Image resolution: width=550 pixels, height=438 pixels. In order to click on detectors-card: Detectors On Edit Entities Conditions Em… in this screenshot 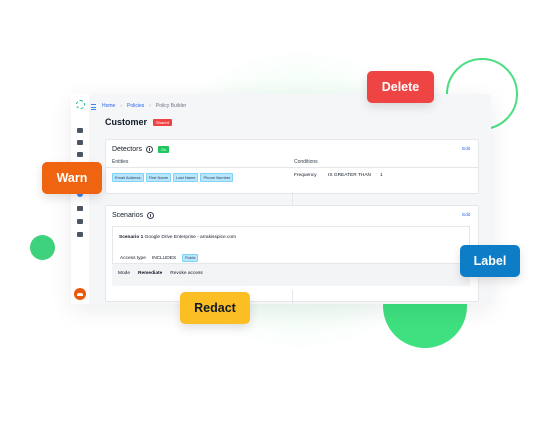, I will do `click(292, 166)`.